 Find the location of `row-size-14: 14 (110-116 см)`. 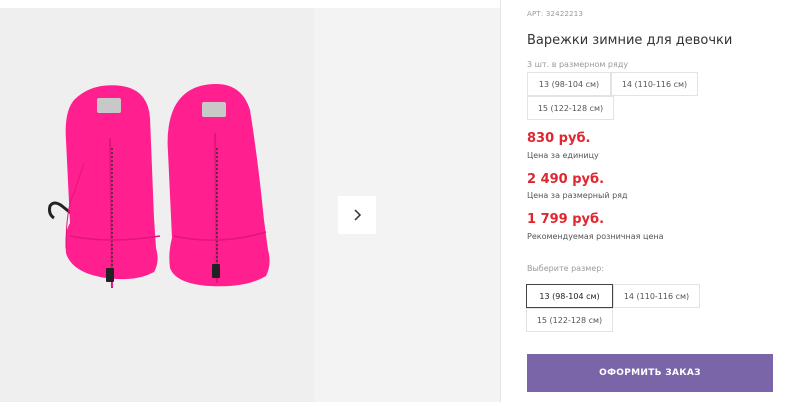

row-size-14: 14 (110-116 см) is located at coordinates (654, 84).